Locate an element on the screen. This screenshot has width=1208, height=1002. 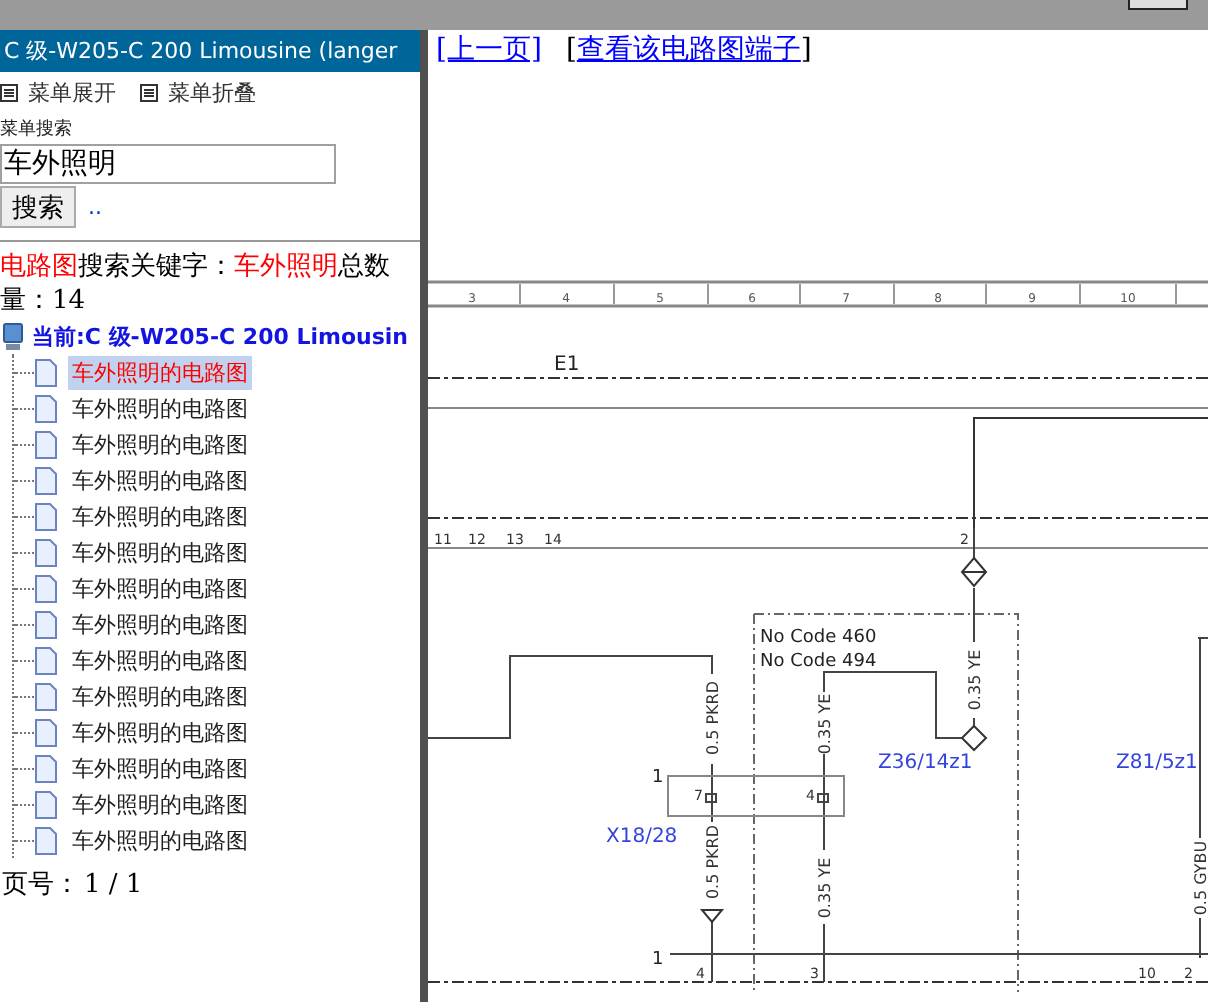
ground-arrow-icon is located at coordinates (712, 916).